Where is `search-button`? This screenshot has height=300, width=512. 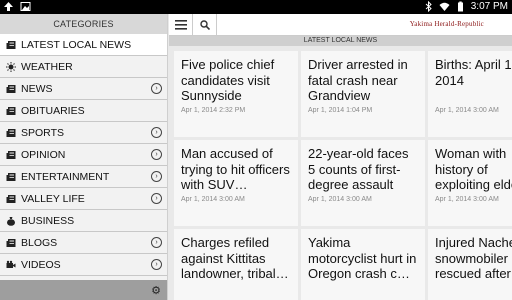 search-button is located at coordinates (205, 25).